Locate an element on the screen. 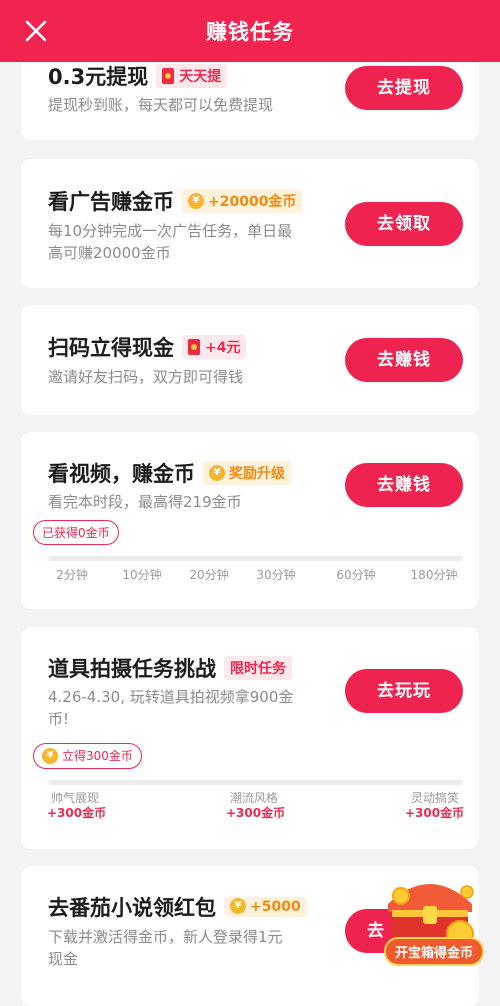  progress-tick: 60分钟 is located at coordinates (356, 575).